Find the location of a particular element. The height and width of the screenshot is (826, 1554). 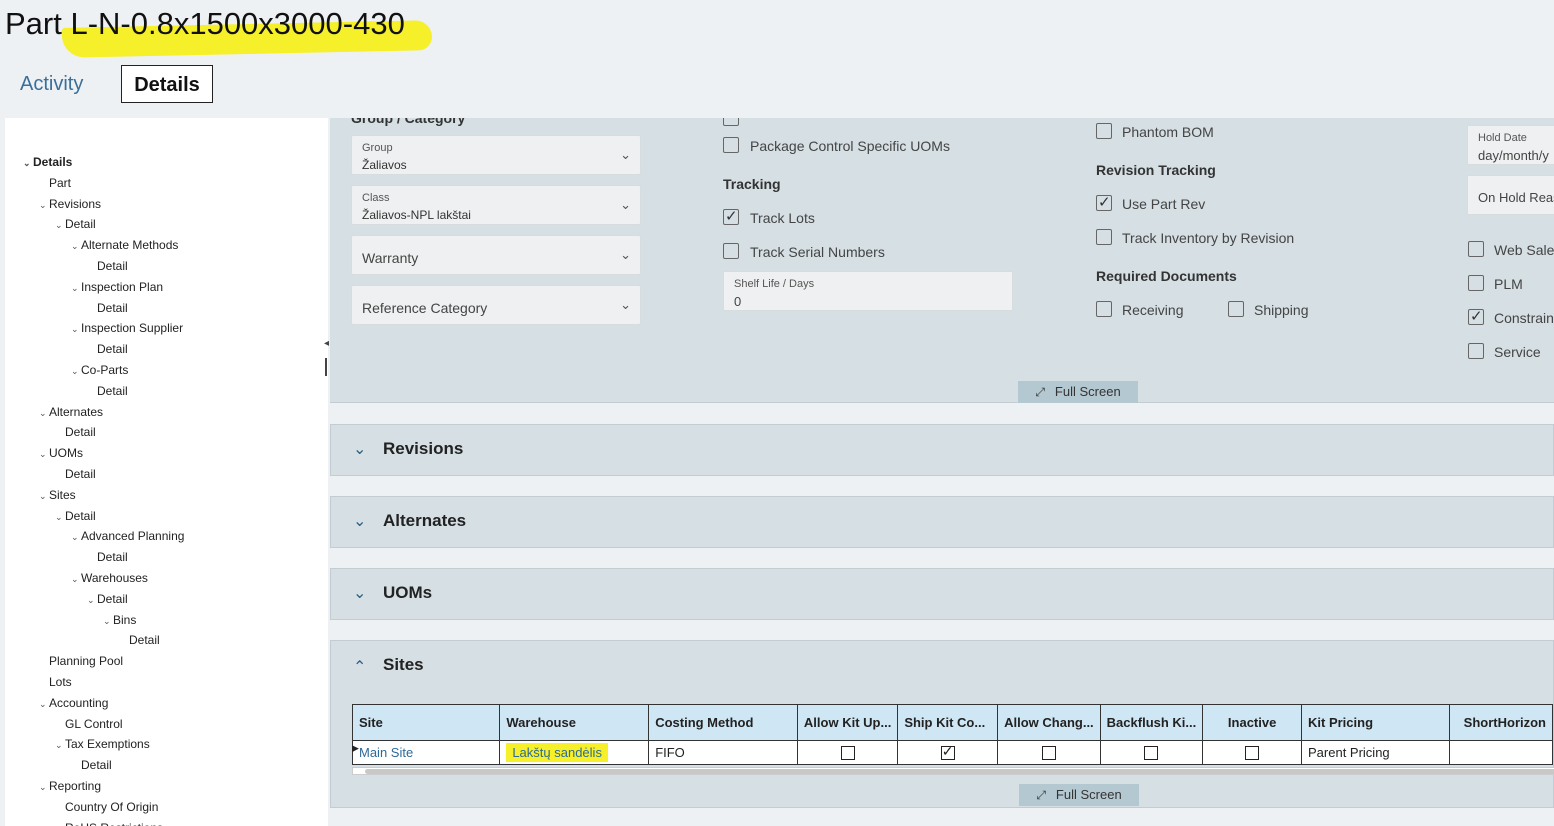

allow-kit-update-checkbox is located at coordinates (847, 753).